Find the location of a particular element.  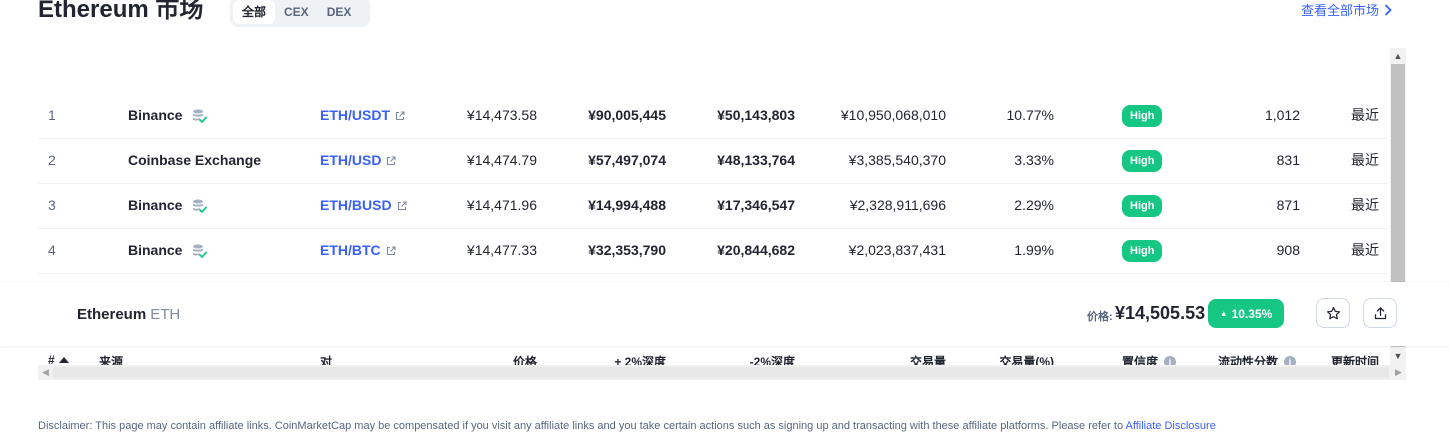

tab-dex: DEX is located at coordinates (339, 12).